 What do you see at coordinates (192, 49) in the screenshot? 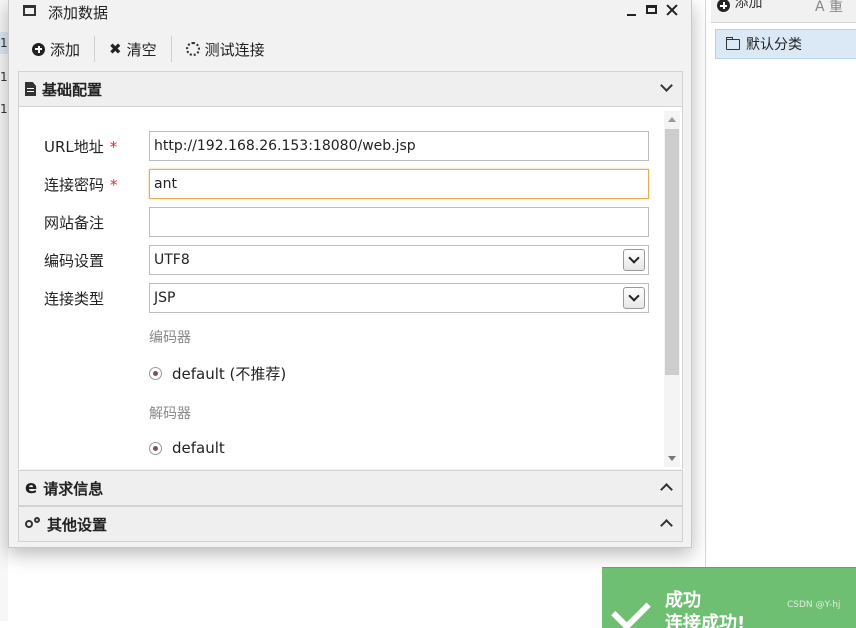
I see `spinner-icon` at bounding box center [192, 49].